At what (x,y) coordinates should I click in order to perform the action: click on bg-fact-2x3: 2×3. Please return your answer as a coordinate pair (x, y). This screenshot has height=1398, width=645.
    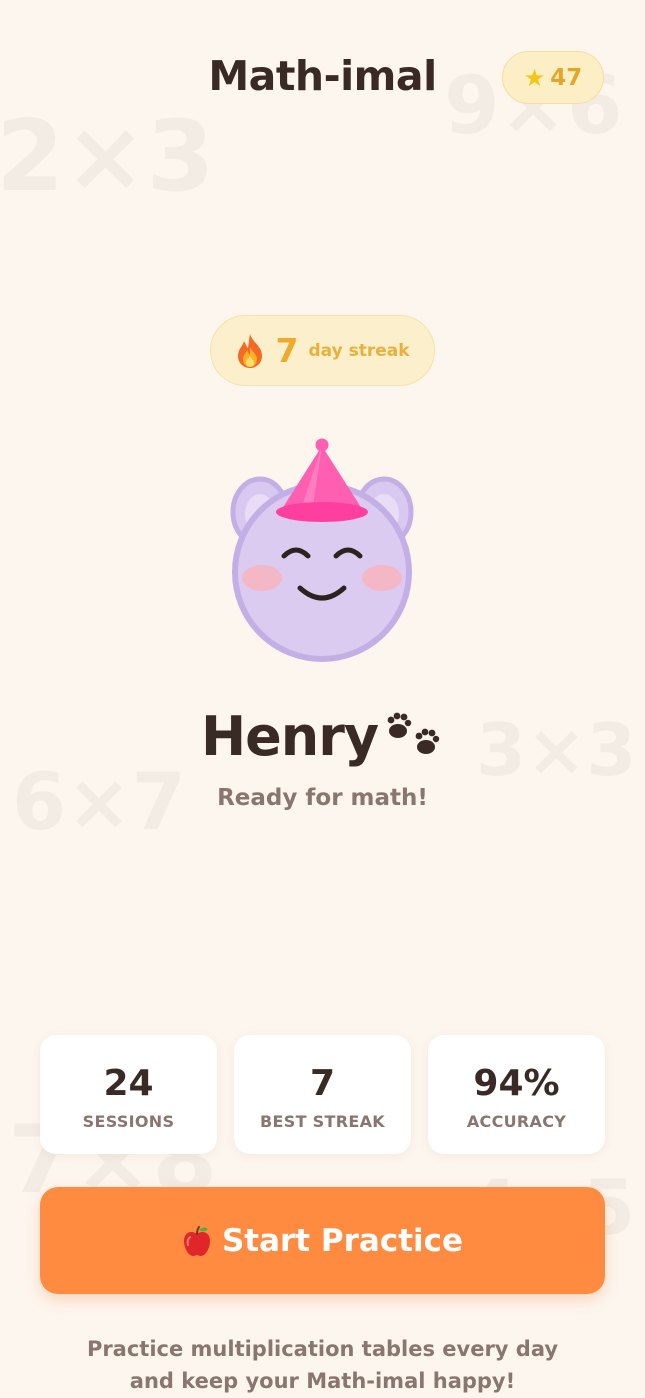
    Looking at the image, I should click on (107, 157).